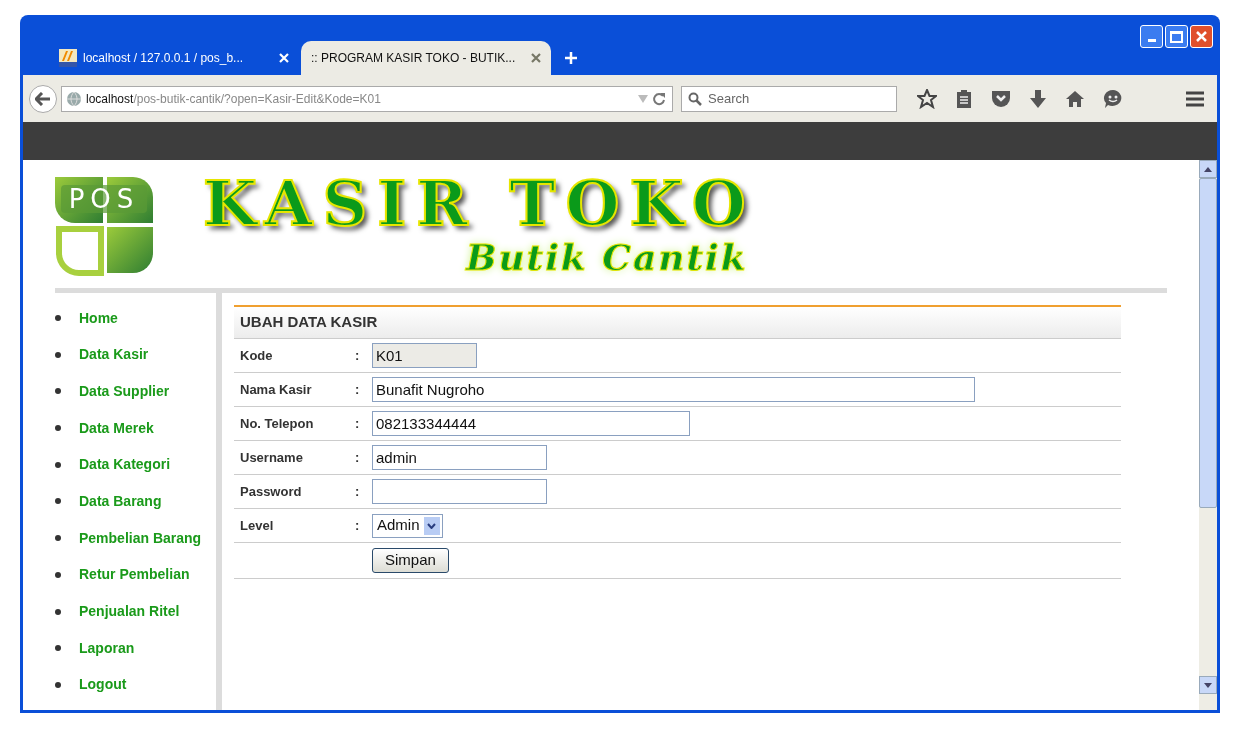 The height and width of the screenshot is (732, 1240). I want to click on maximize-button, so click(1176, 36).